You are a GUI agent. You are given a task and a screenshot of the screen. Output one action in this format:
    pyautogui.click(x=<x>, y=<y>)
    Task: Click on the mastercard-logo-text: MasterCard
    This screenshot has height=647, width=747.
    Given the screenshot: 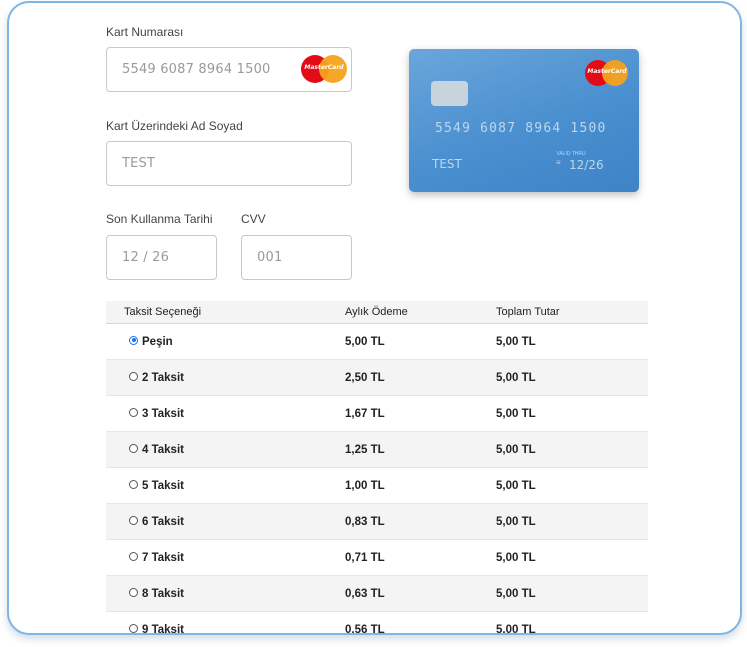 What is the action you would take?
    pyautogui.click(x=324, y=67)
    